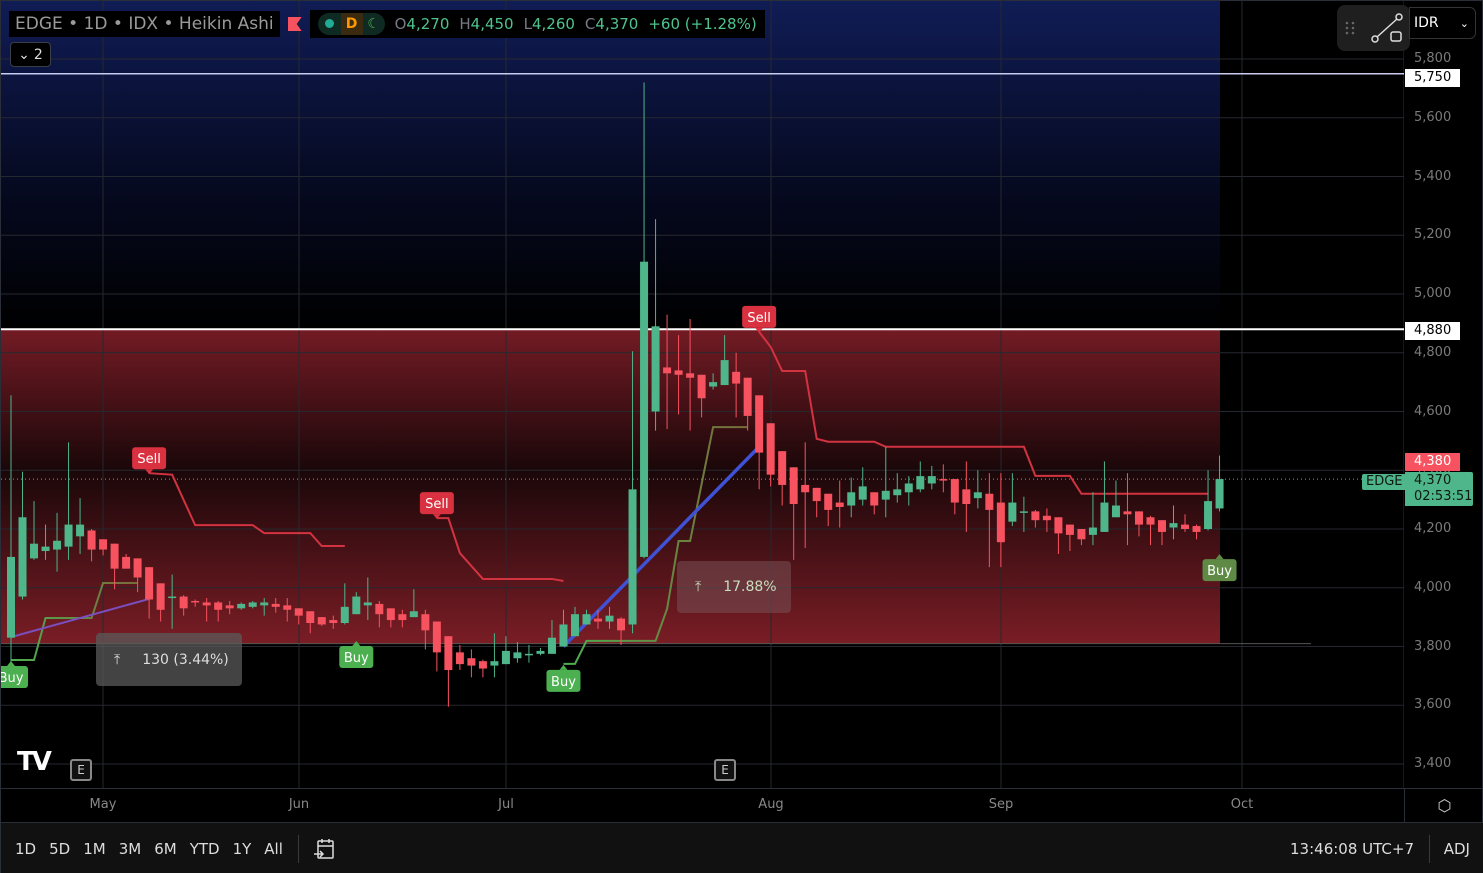 This screenshot has height=873, width=1483. What do you see at coordinates (34, 762) in the screenshot?
I see `tradingview-logo: TV` at bounding box center [34, 762].